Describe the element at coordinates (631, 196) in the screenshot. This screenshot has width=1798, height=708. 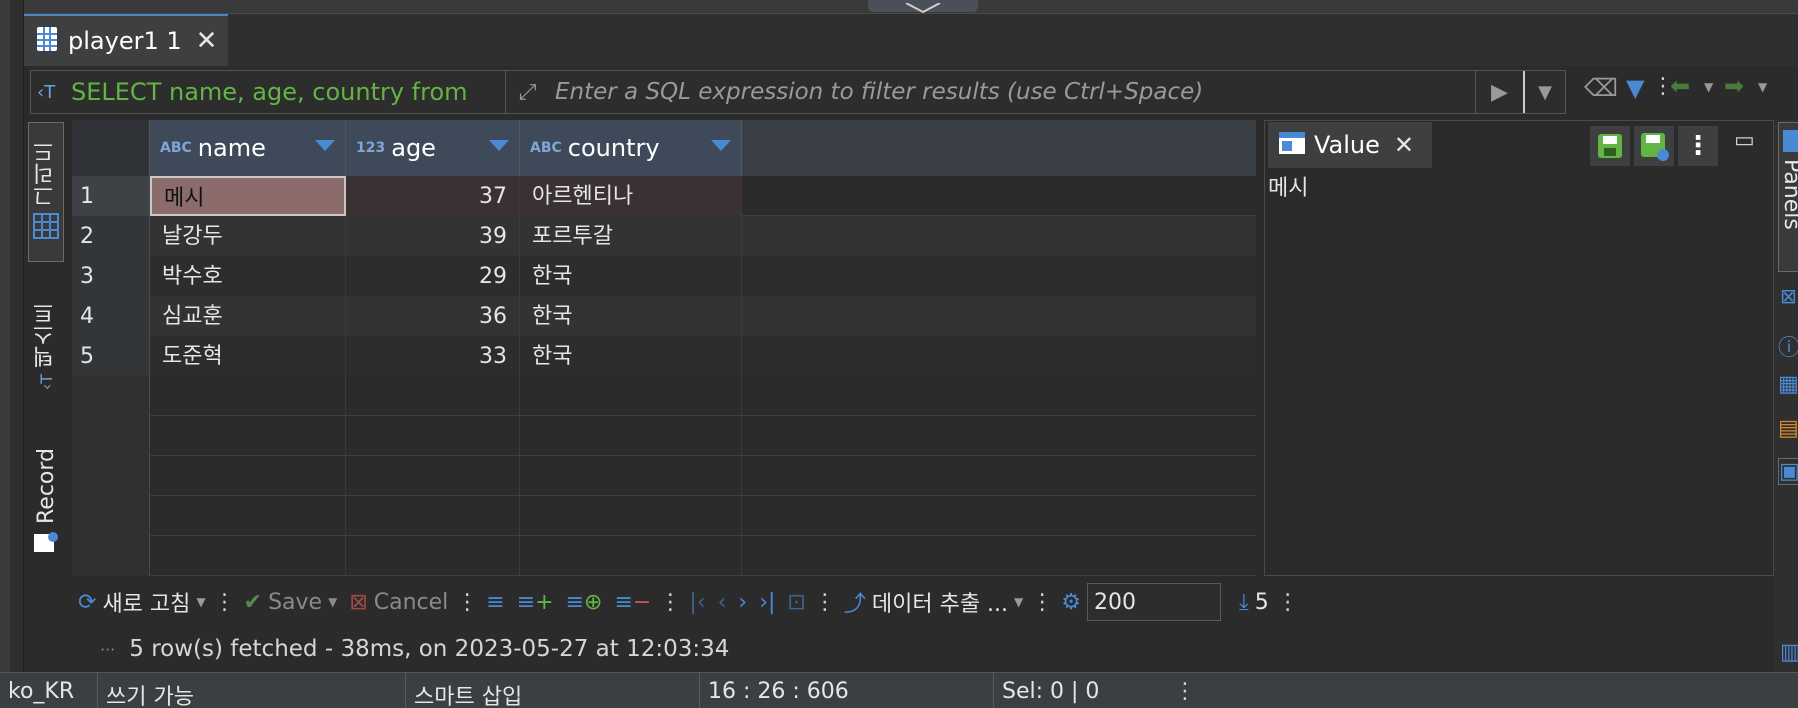
I see `cell-country: 아르헨티나` at that location.